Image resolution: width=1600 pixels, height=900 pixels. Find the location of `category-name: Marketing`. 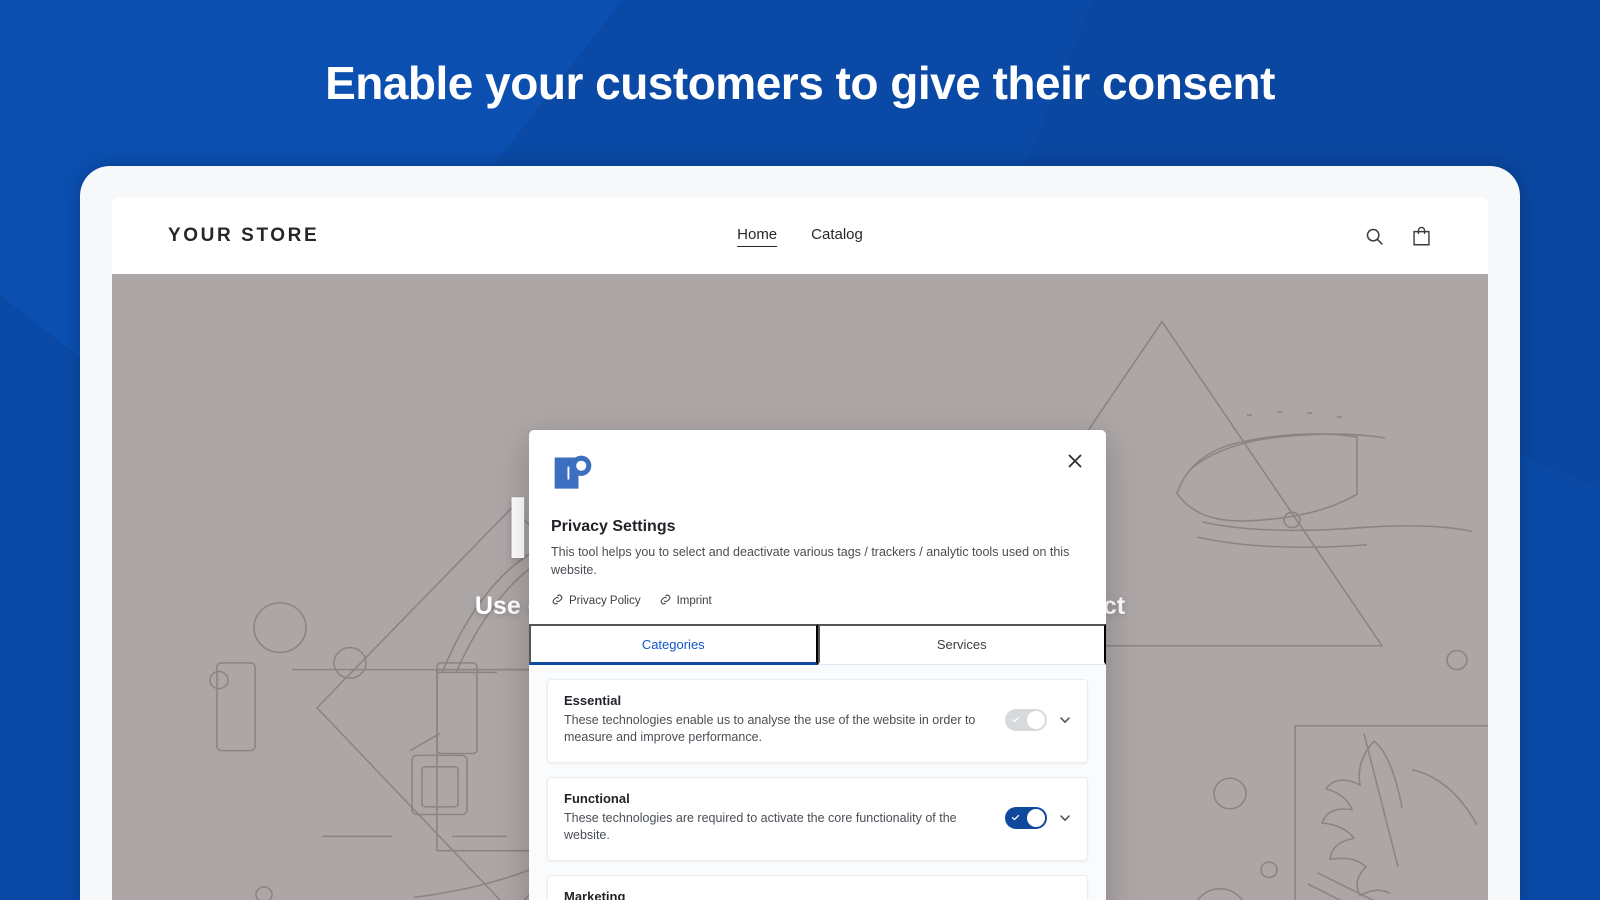

category-name: Marketing is located at coordinates (595, 894).